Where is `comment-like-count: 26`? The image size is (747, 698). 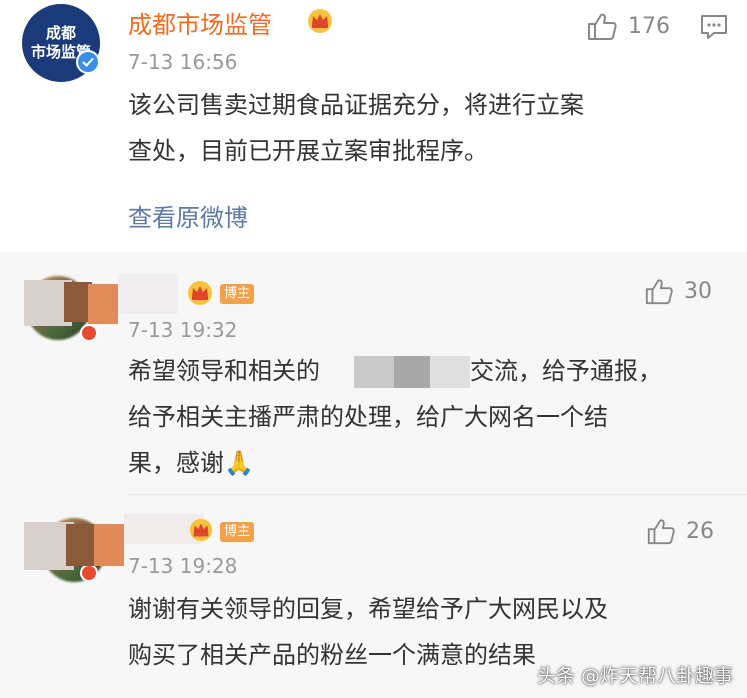 comment-like-count: 26 is located at coordinates (700, 531).